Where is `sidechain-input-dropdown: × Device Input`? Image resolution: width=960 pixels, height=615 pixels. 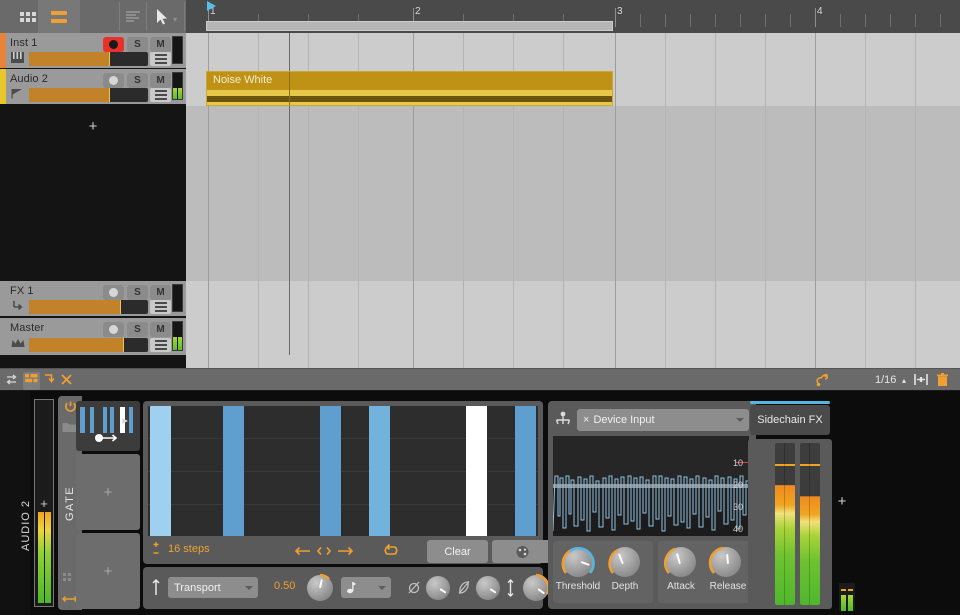
sidechain-input-dropdown: × Device Input is located at coordinates (663, 420).